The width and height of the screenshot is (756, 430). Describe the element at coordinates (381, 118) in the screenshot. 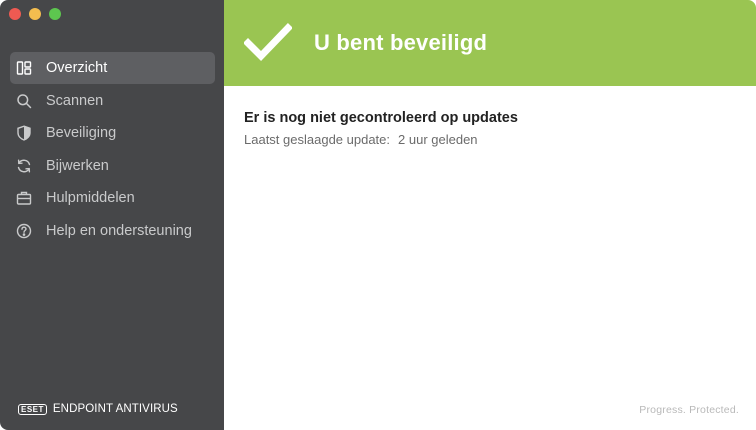

I see `update-status-title: Er is nog niet gecontroleerd op updates` at that location.